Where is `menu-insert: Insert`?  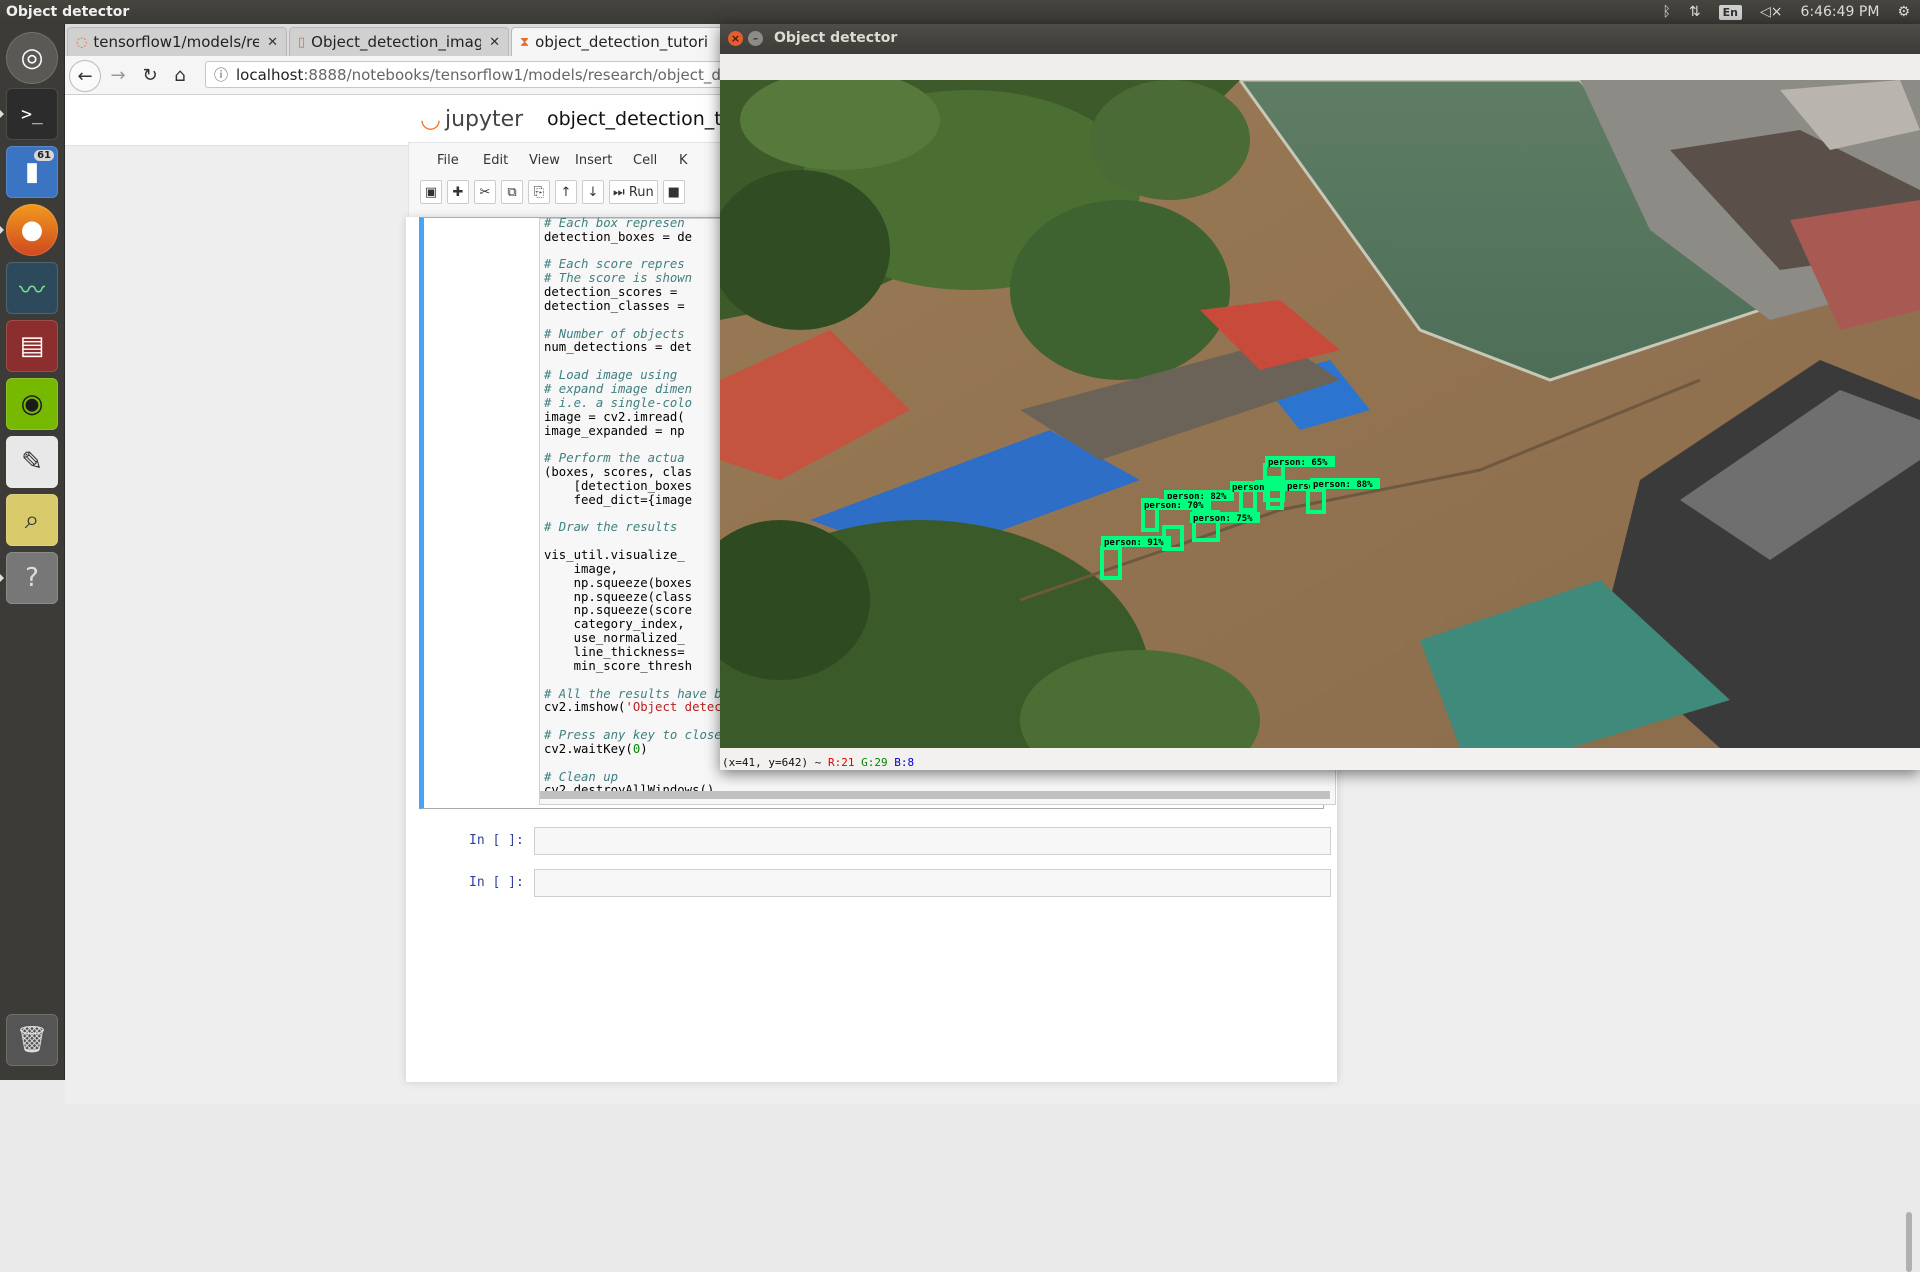
menu-insert: Insert is located at coordinates (593, 160).